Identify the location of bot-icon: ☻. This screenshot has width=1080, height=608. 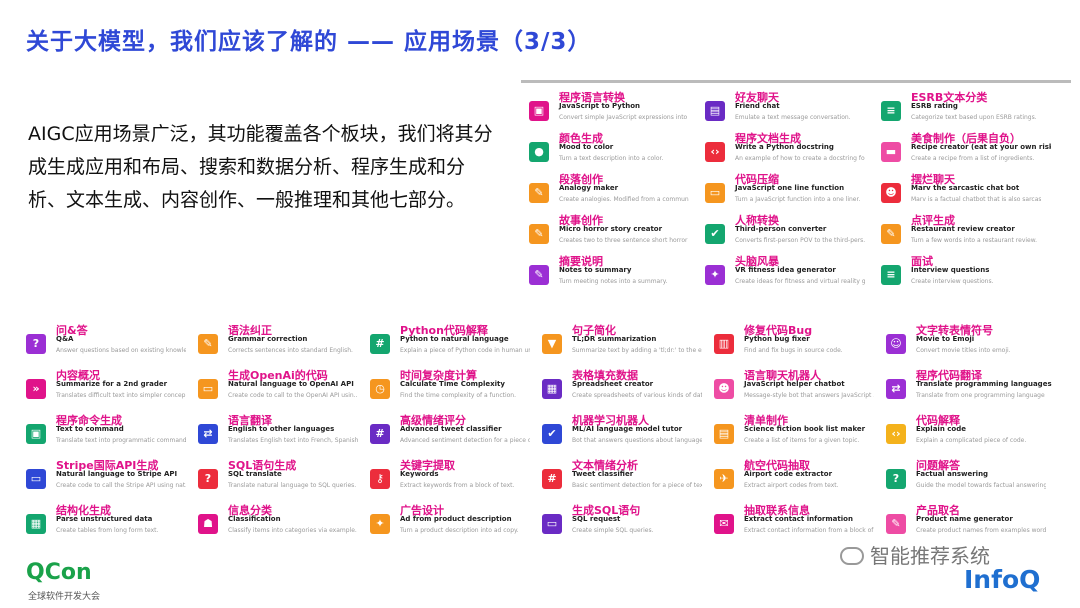
(891, 193).